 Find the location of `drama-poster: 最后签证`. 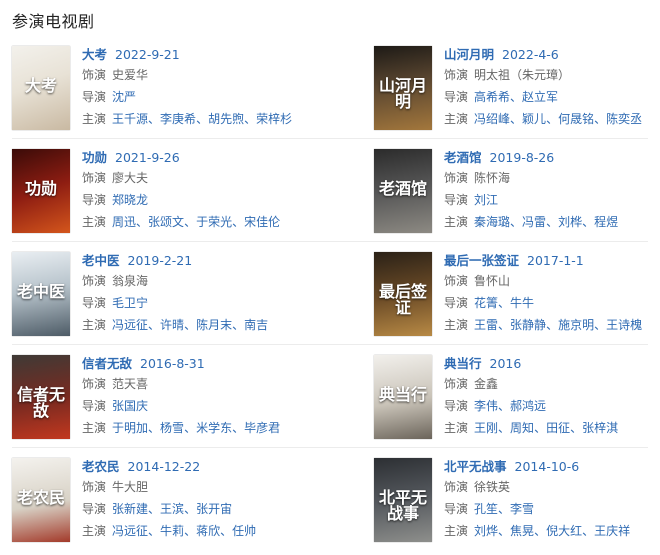

drama-poster: 最后签证 is located at coordinates (403, 294).